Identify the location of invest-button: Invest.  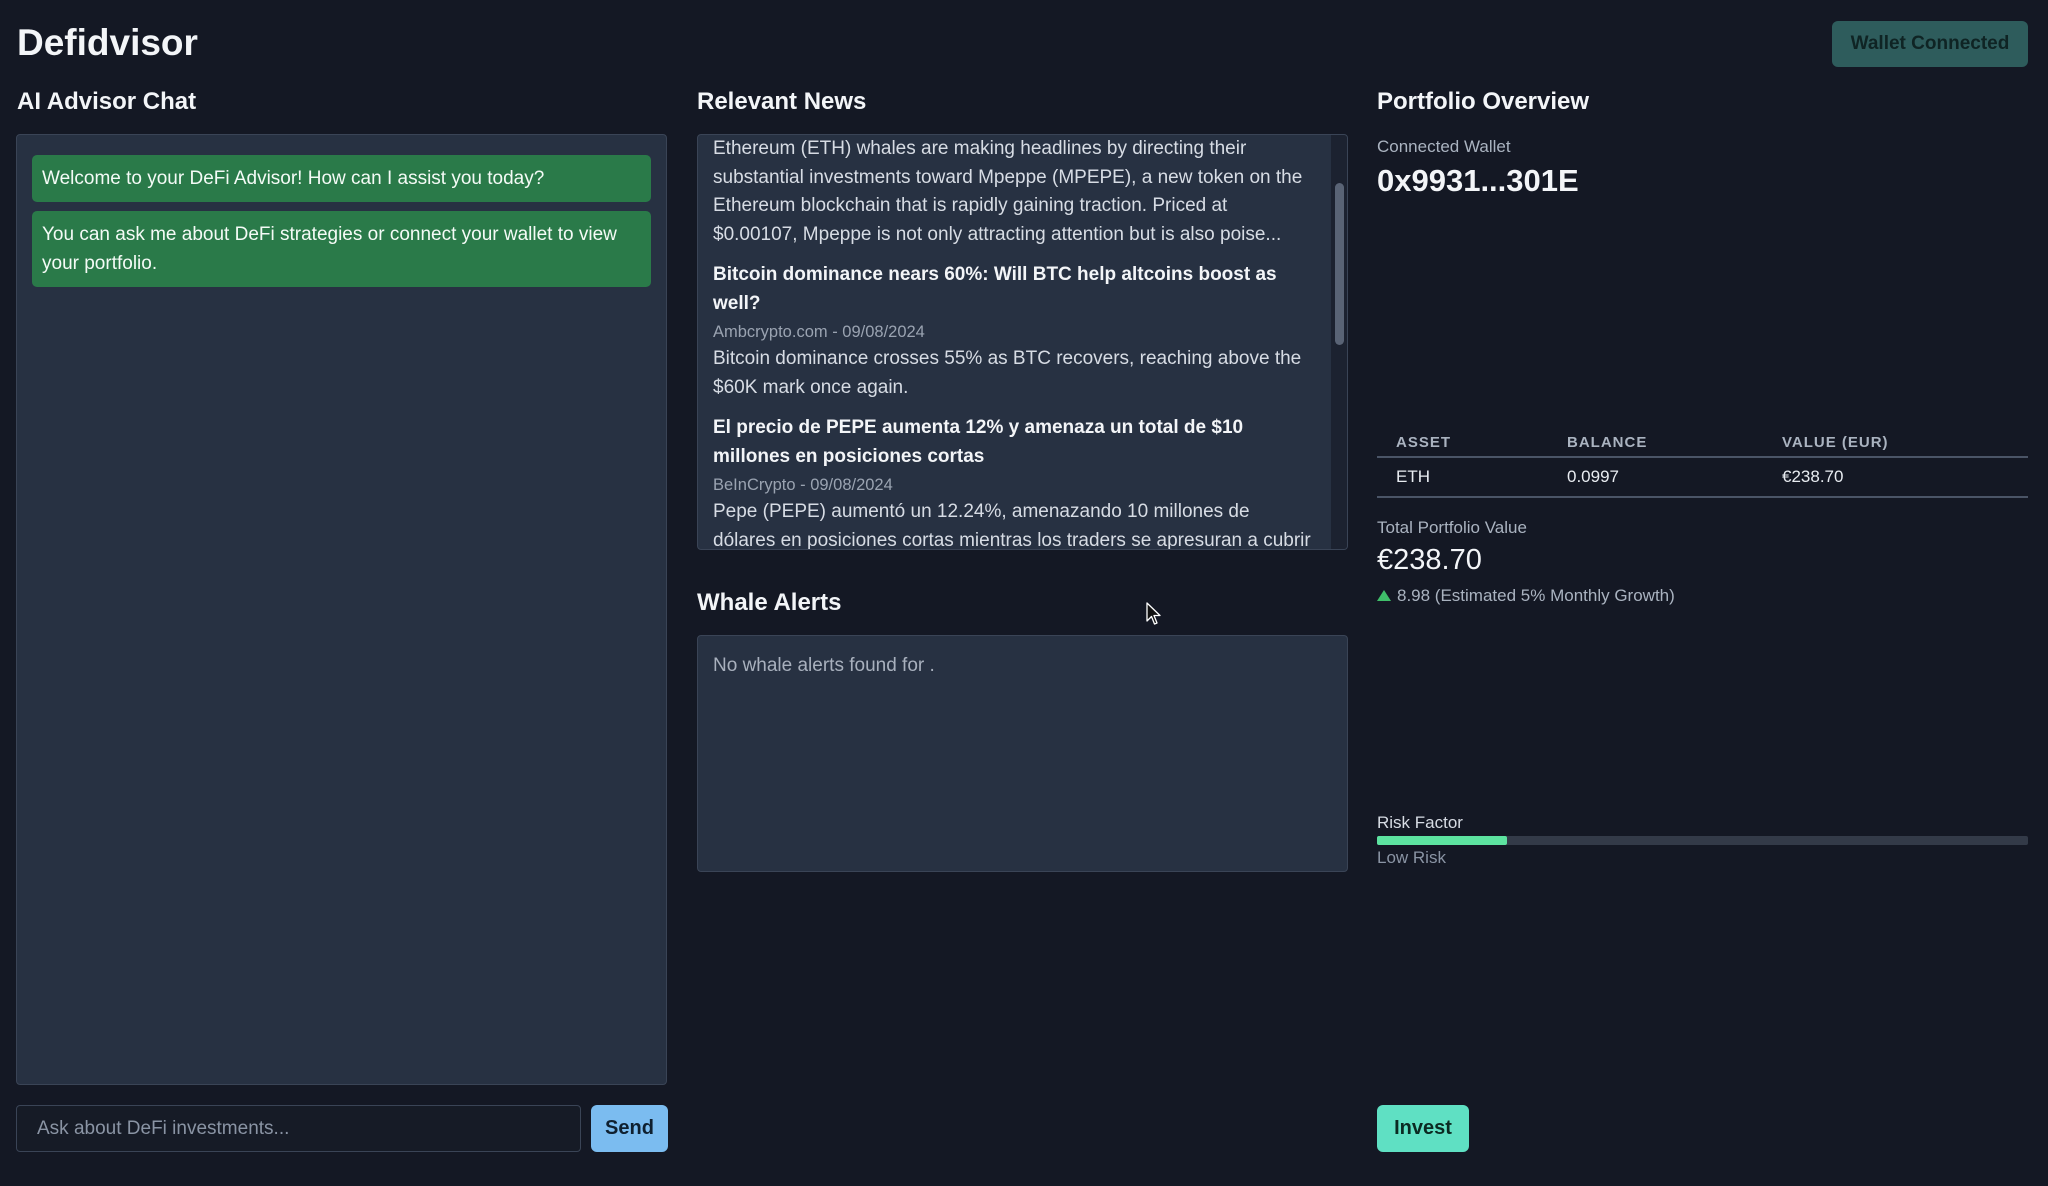
(1423, 1128).